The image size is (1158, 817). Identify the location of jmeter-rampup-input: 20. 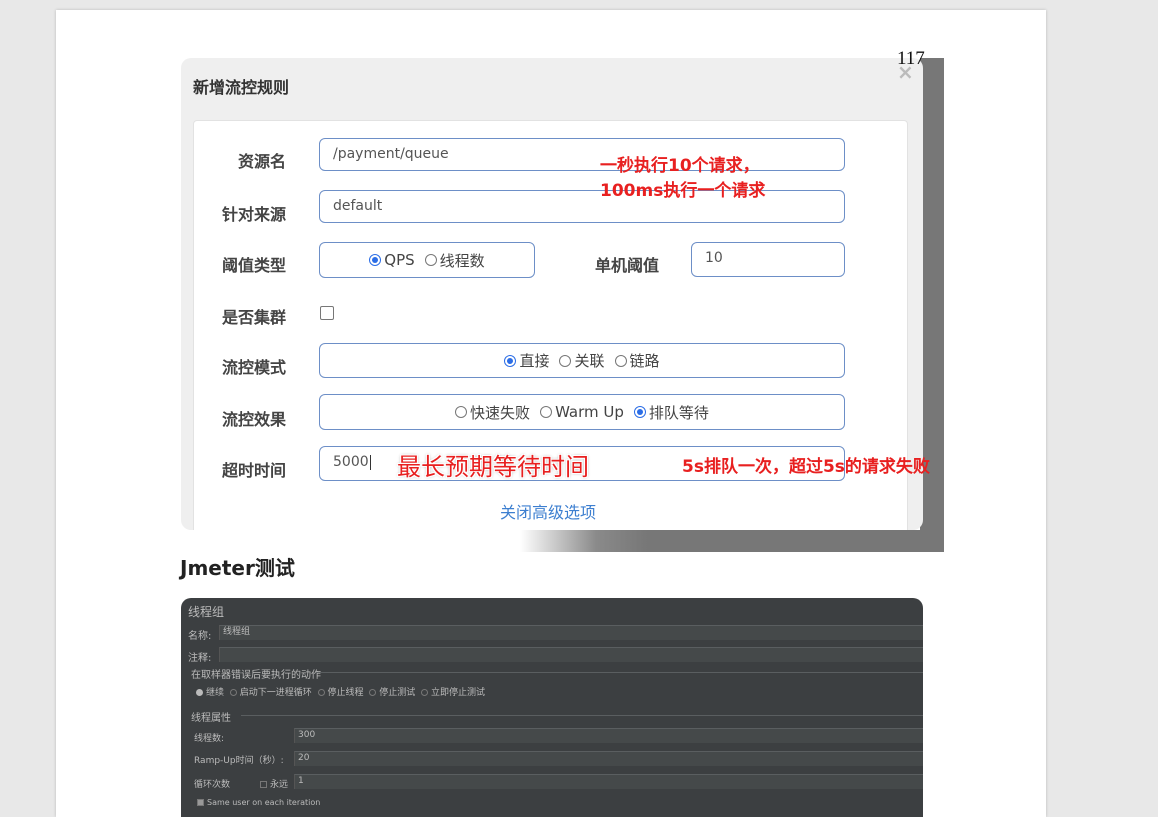
(608, 758).